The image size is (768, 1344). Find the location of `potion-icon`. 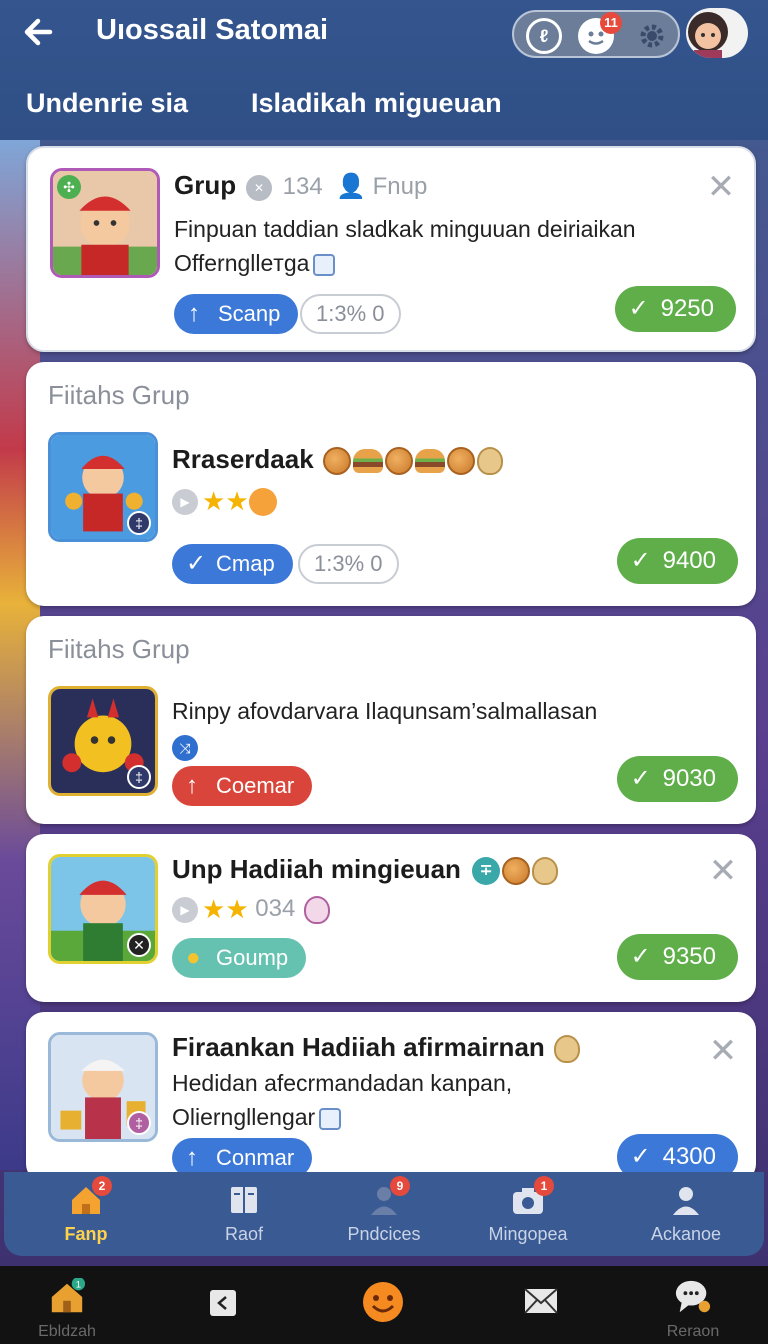

potion-icon is located at coordinates (317, 909).